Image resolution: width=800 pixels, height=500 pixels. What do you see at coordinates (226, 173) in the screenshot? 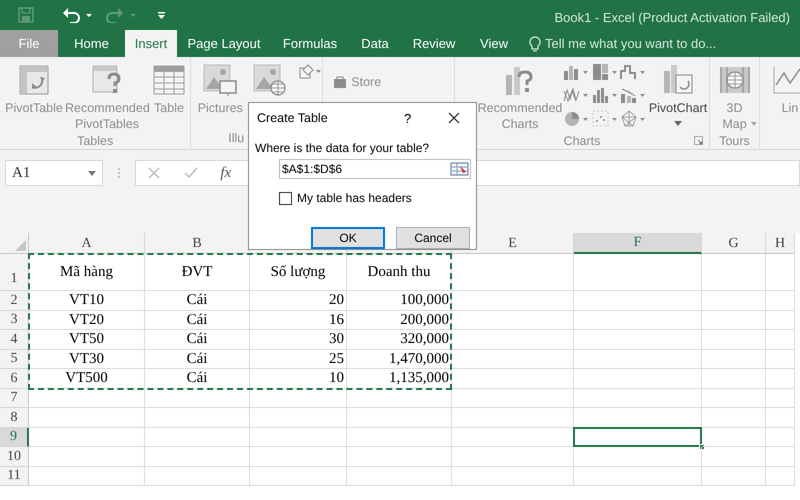
I see `insert-function-button: fx` at bounding box center [226, 173].